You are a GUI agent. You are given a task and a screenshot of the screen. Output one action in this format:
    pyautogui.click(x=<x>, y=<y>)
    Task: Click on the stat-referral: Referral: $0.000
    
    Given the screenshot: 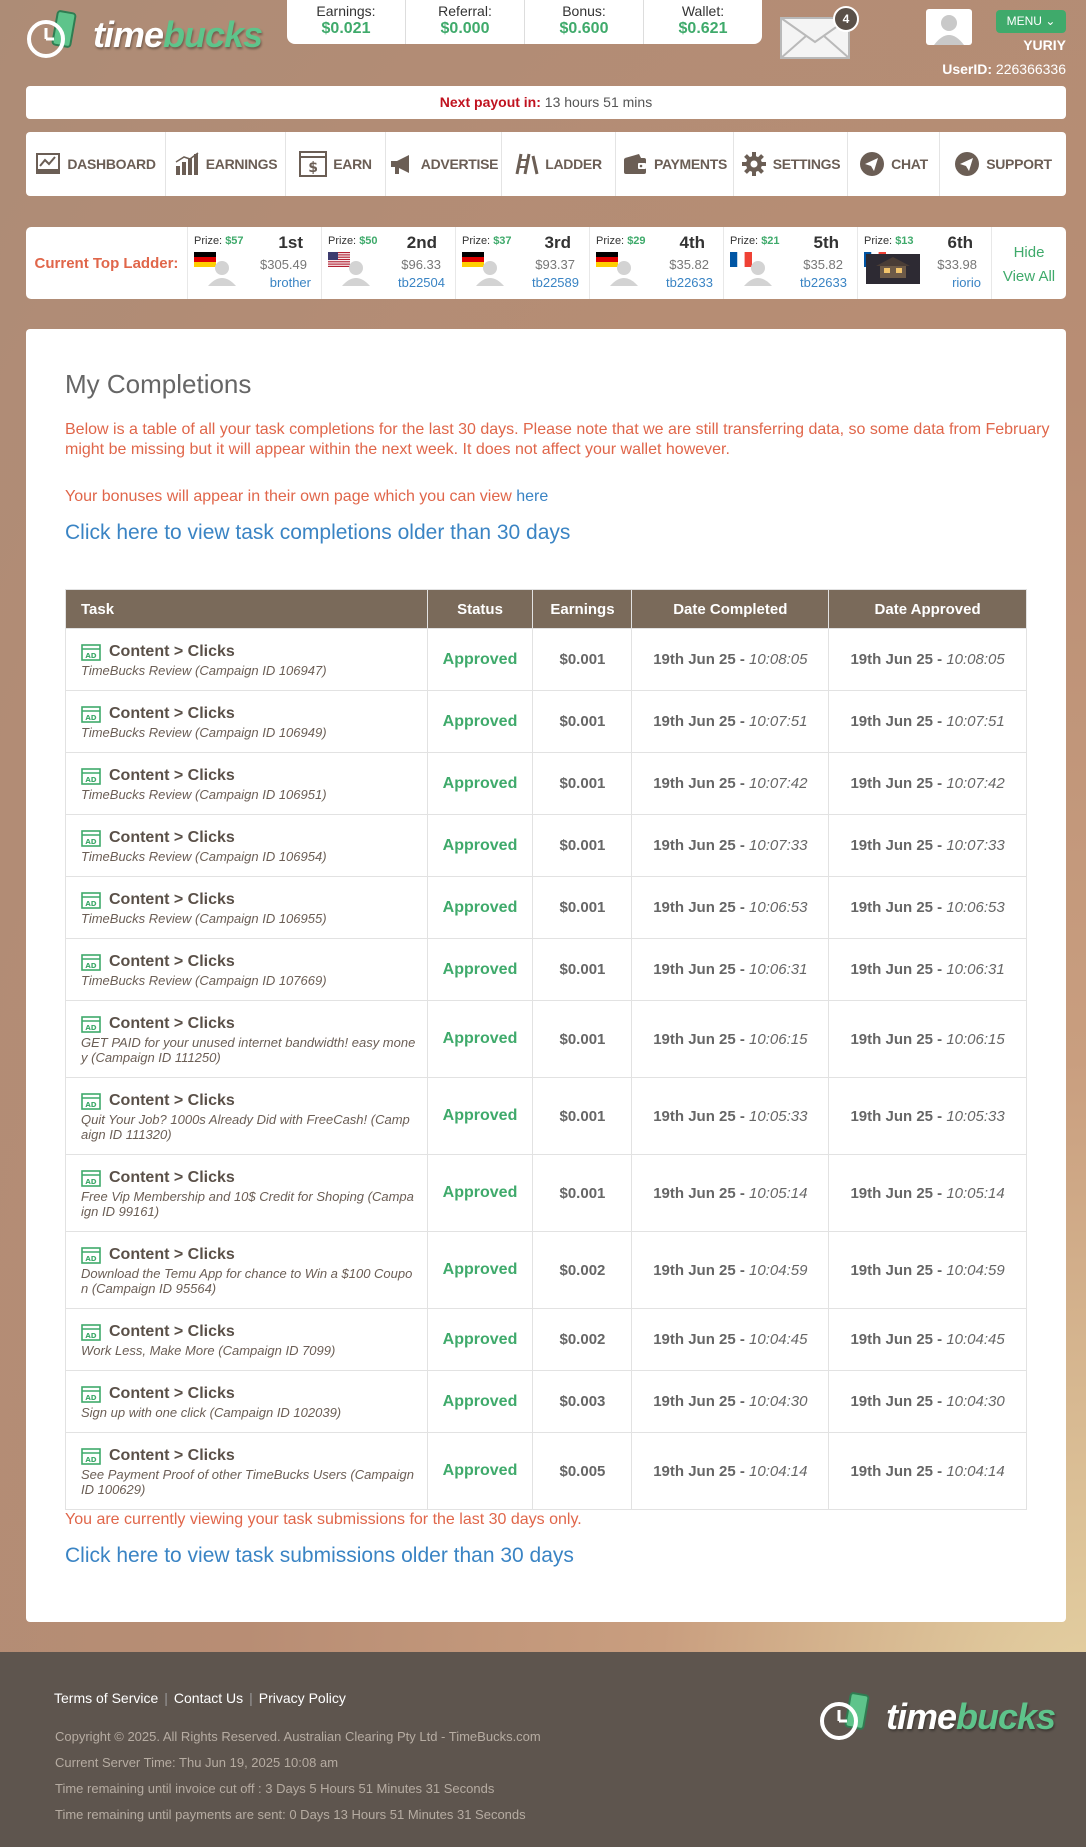 What is the action you would take?
    pyautogui.click(x=465, y=22)
    